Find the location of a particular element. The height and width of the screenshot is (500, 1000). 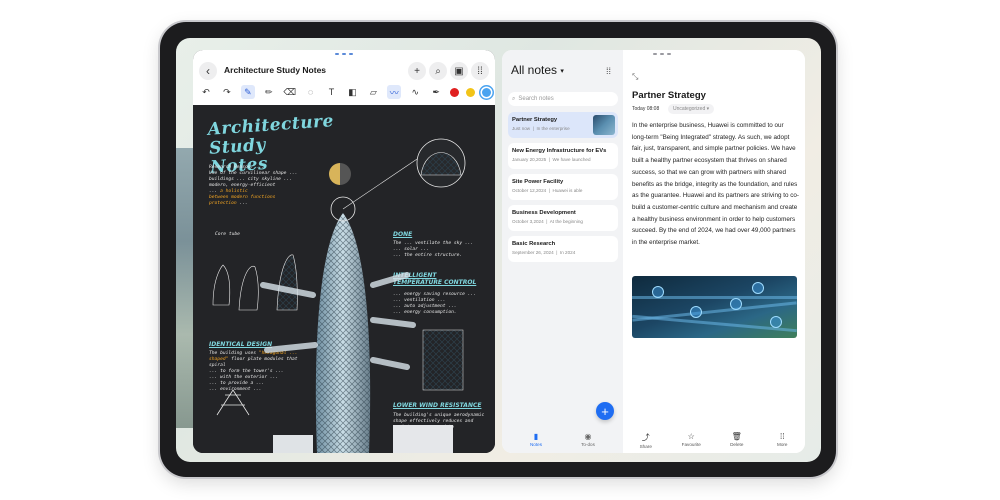

highway-network-image is located at coordinates (714, 307).